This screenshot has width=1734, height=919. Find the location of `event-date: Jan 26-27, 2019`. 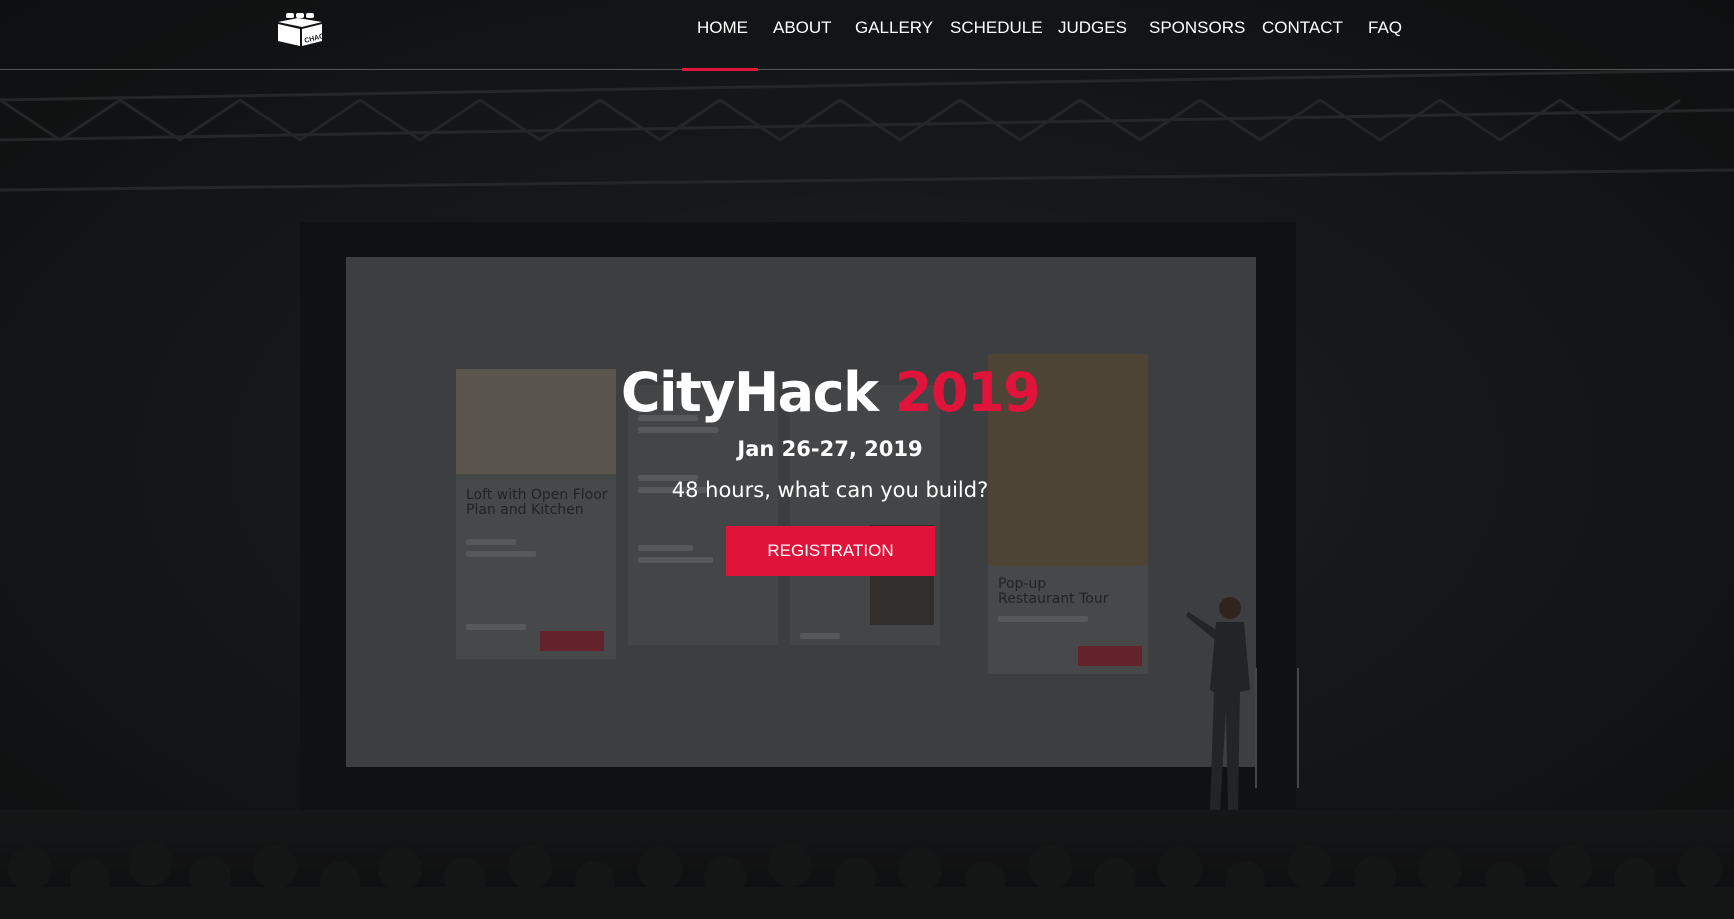

event-date: Jan 26-27, 2019 is located at coordinates (830, 449).